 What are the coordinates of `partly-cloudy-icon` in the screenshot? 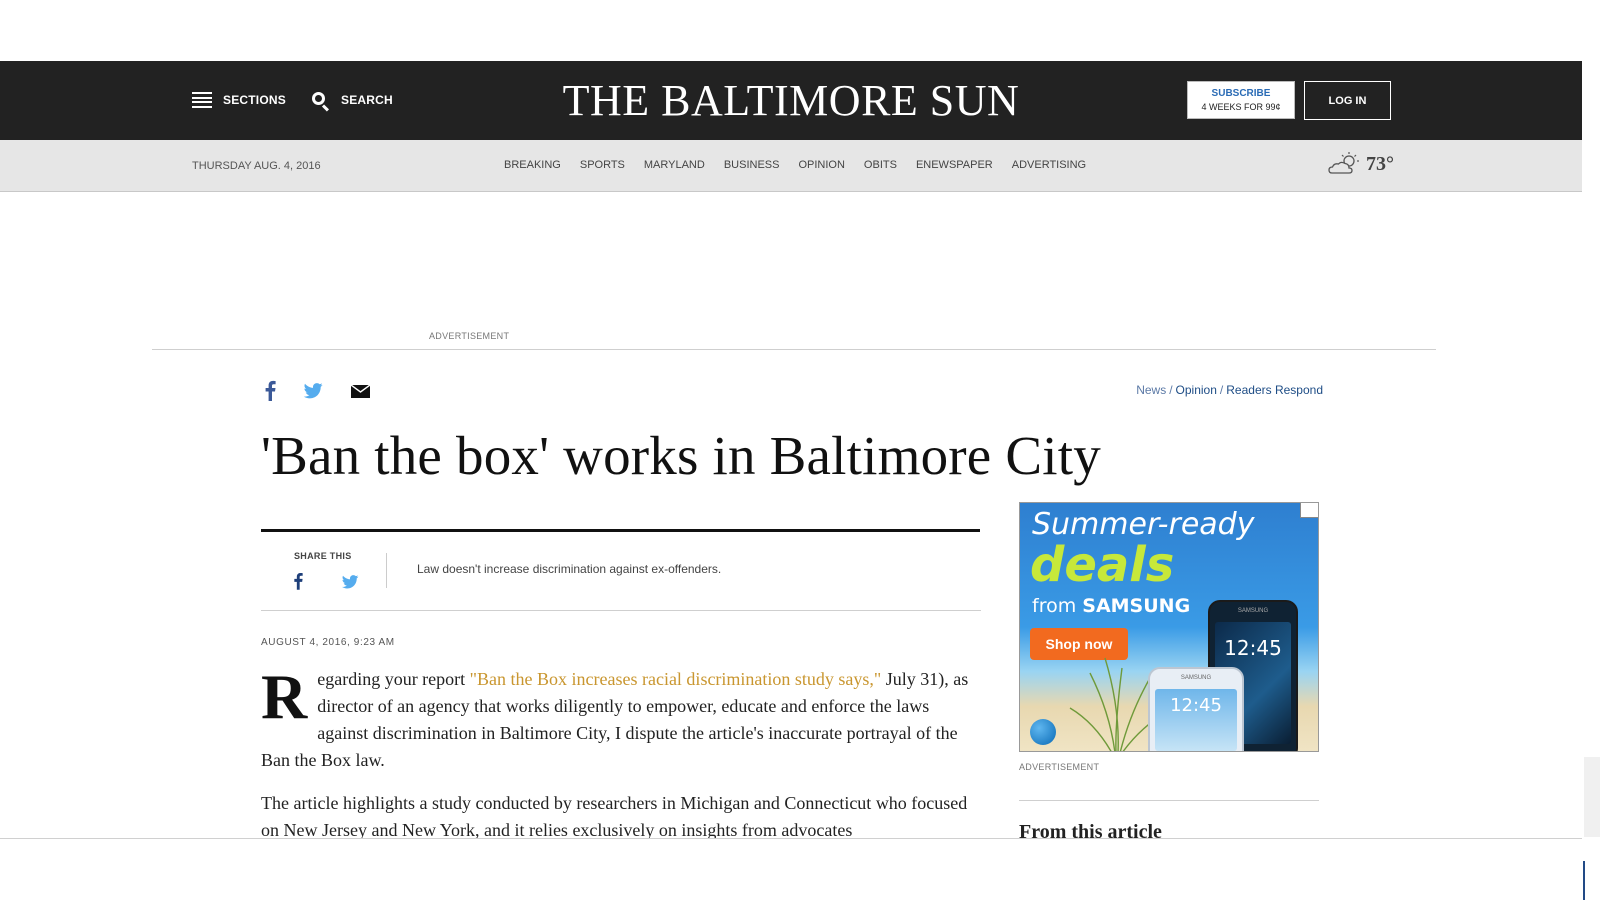 It's located at (1343, 163).